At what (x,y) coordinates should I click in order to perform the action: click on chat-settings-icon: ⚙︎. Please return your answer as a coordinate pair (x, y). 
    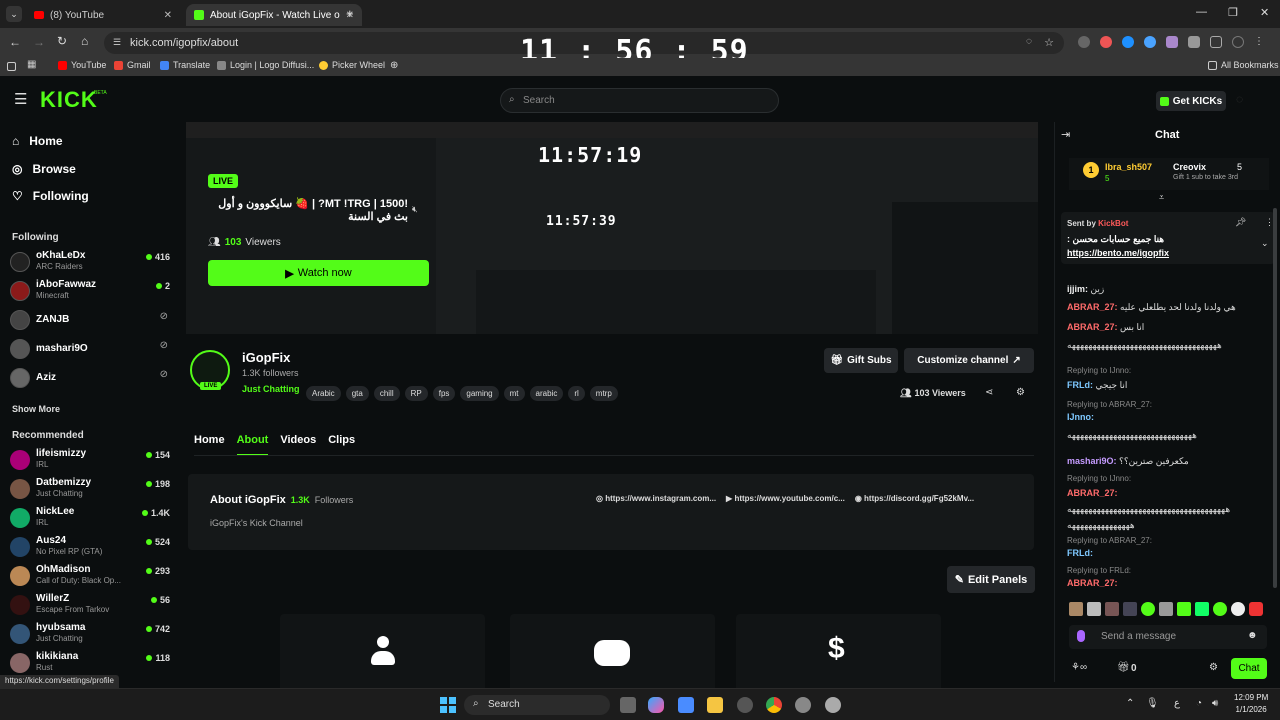
    Looking at the image, I should click on (1213, 667).